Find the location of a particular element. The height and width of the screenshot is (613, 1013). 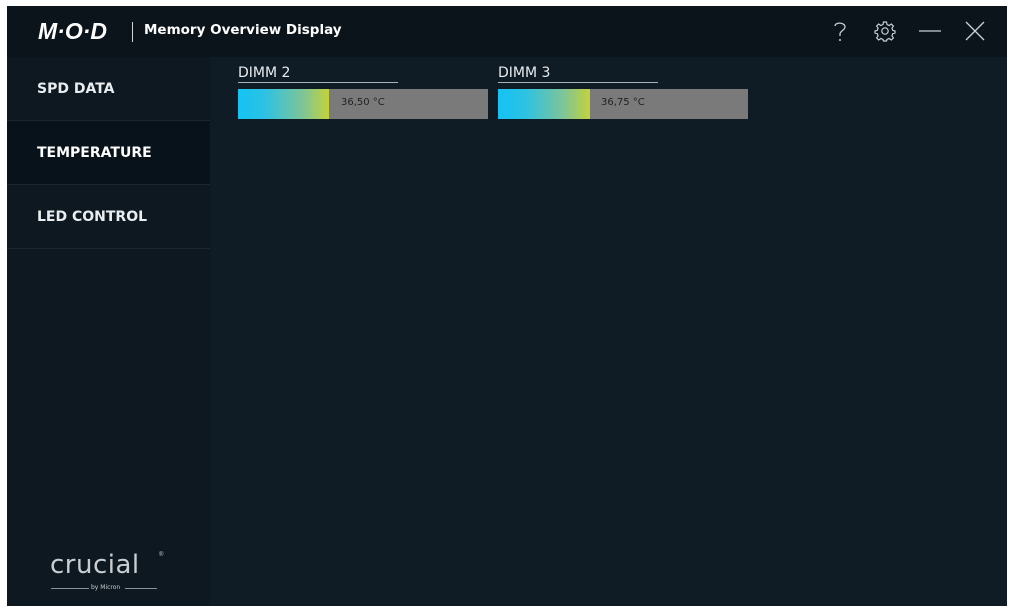

mod-logo: M·O·D is located at coordinates (72, 31).